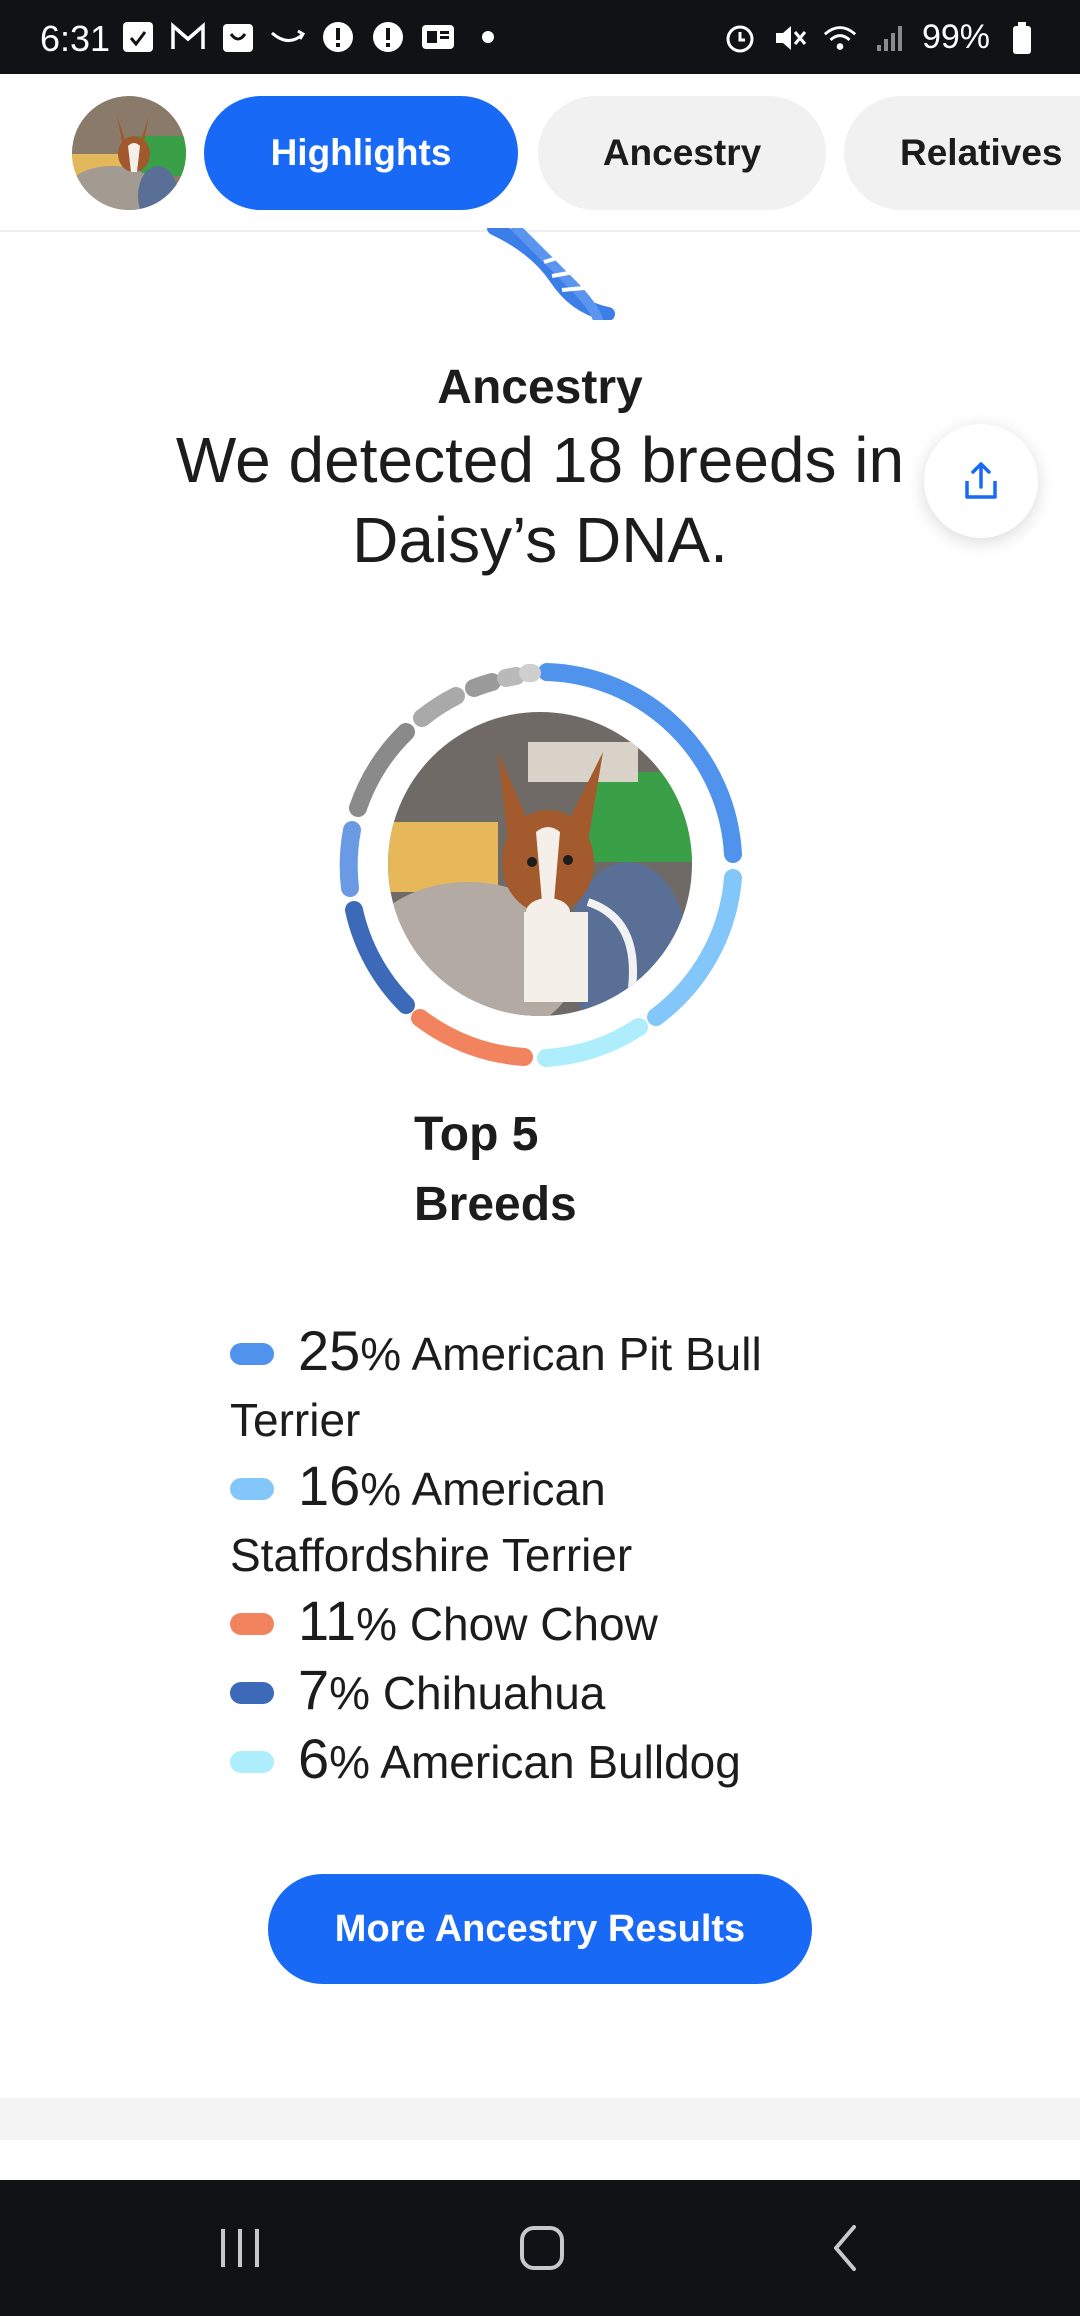 The image size is (1080, 2316). What do you see at coordinates (1022, 38) in the screenshot?
I see `battery-icon` at bounding box center [1022, 38].